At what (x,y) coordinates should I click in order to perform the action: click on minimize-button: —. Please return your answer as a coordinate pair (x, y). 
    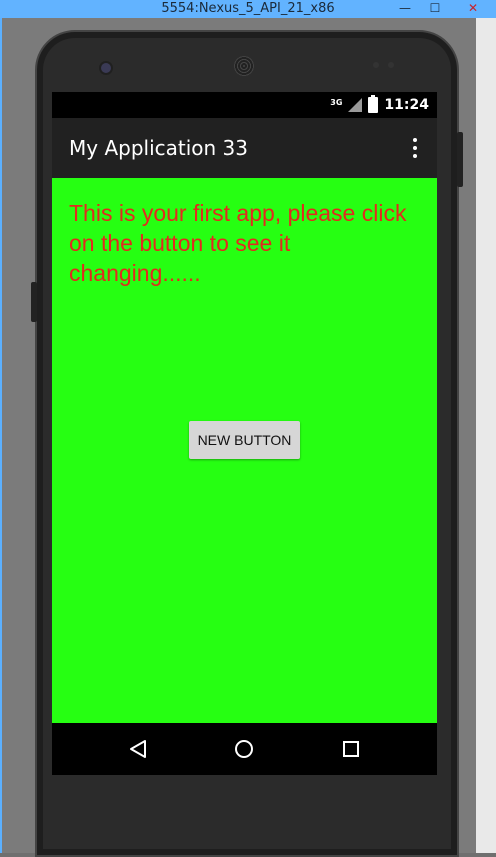
    Looking at the image, I should click on (405, 9).